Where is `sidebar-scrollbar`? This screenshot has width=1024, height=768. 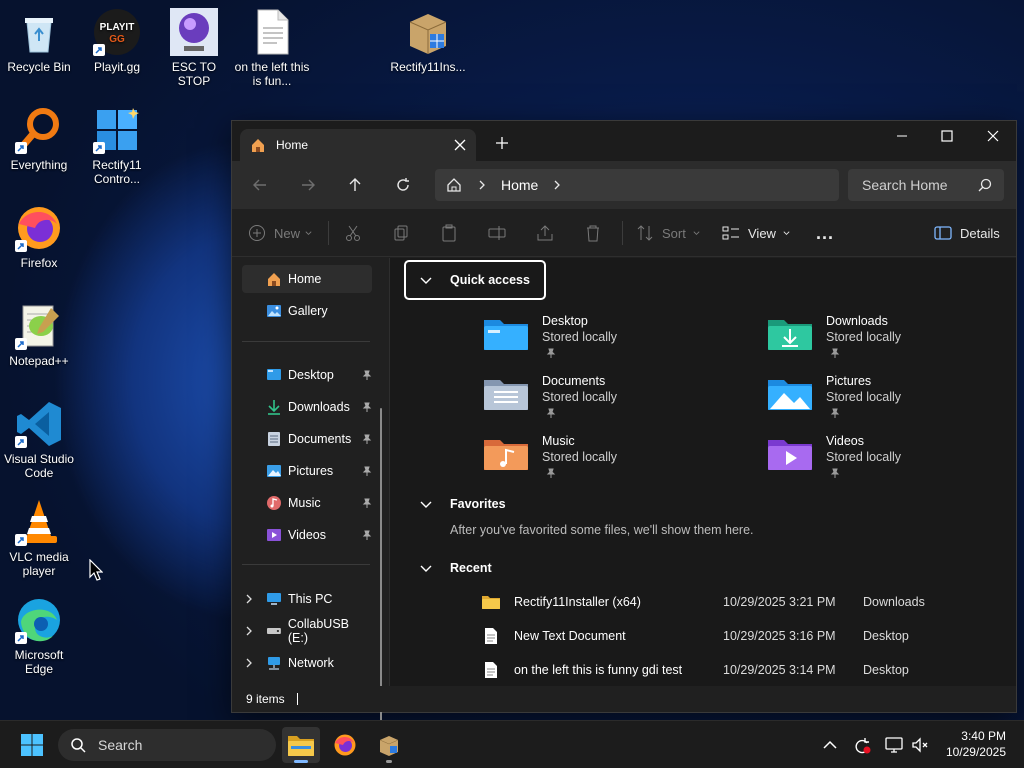 sidebar-scrollbar is located at coordinates (381, 588).